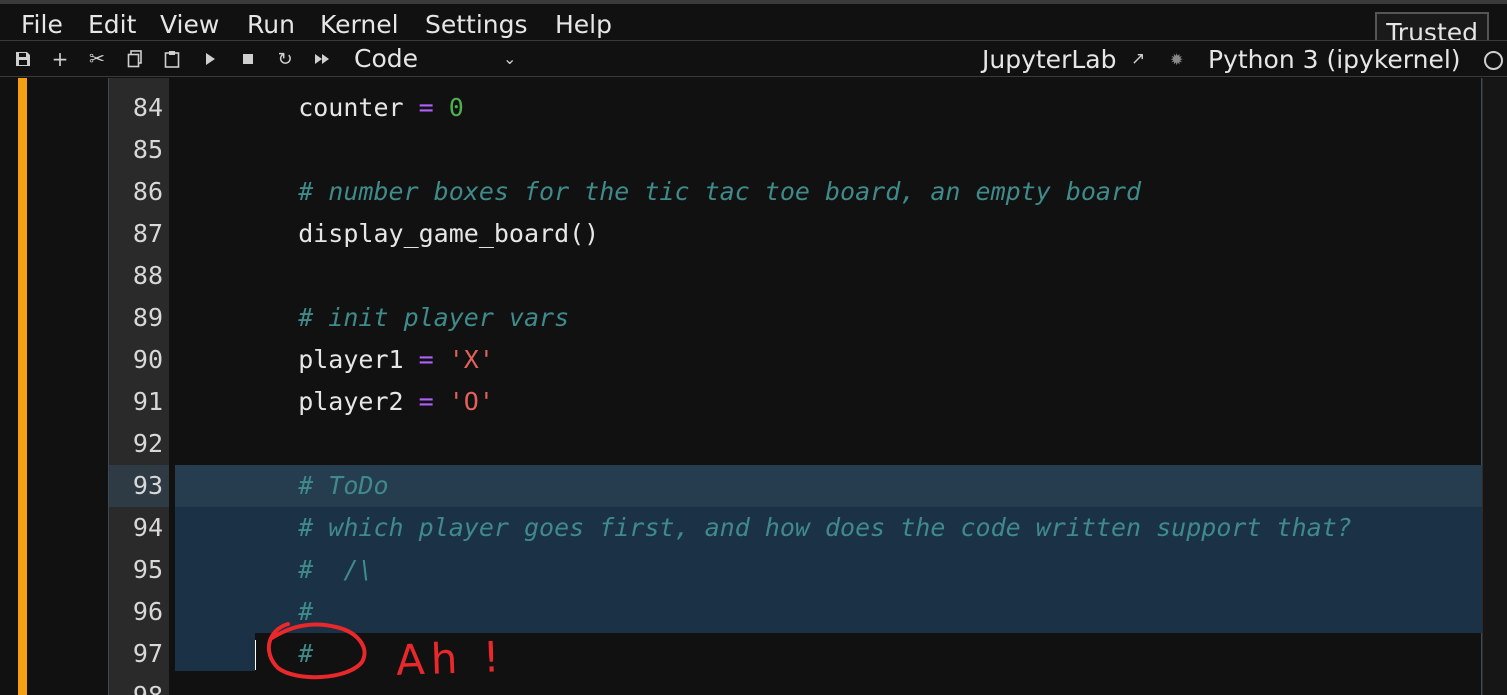 This screenshot has width=1507, height=695. What do you see at coordinates (1494, 386) in the screenshot?
I see `vertical-scrollbar` at bounding box center [1494, 386].